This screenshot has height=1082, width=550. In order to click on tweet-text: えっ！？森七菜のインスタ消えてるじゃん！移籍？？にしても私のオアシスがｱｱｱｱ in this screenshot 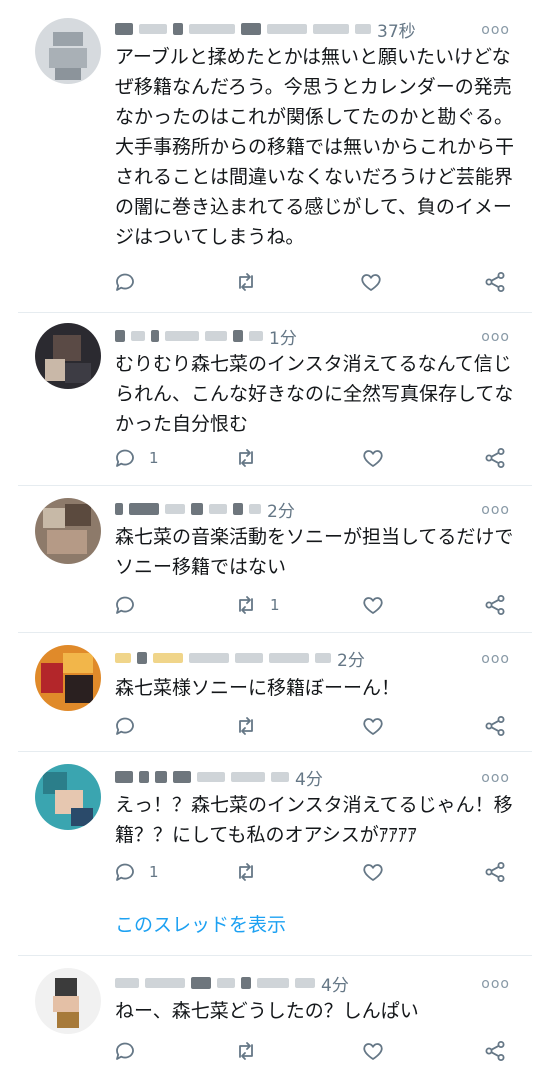, I will do `click(314, 820)`.